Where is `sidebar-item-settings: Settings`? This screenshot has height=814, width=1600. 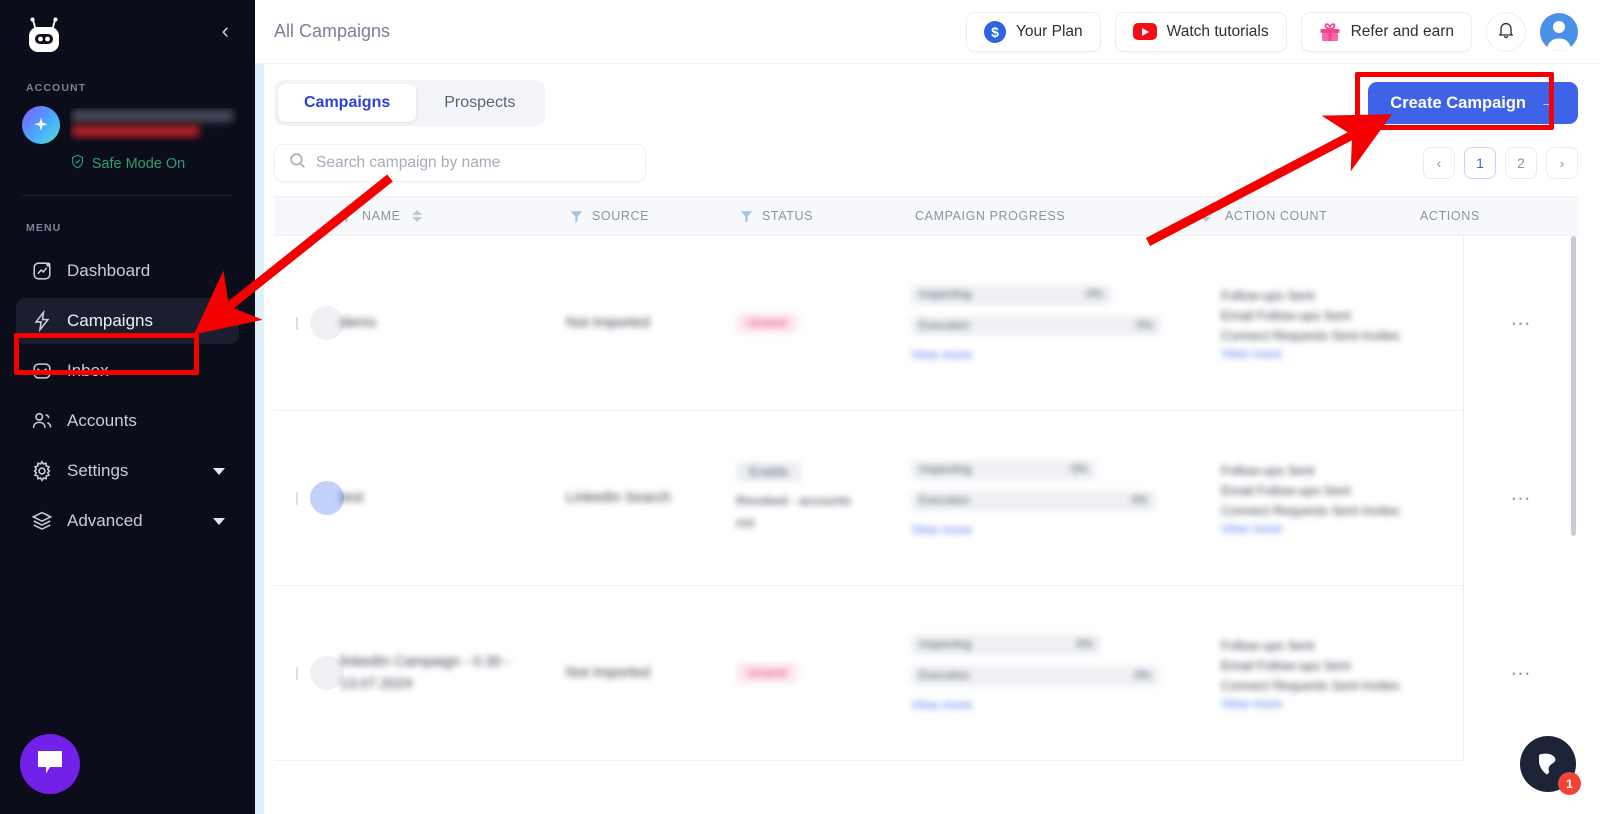
sidebar-item-settings: Settings is located at coordinates (127, 471).